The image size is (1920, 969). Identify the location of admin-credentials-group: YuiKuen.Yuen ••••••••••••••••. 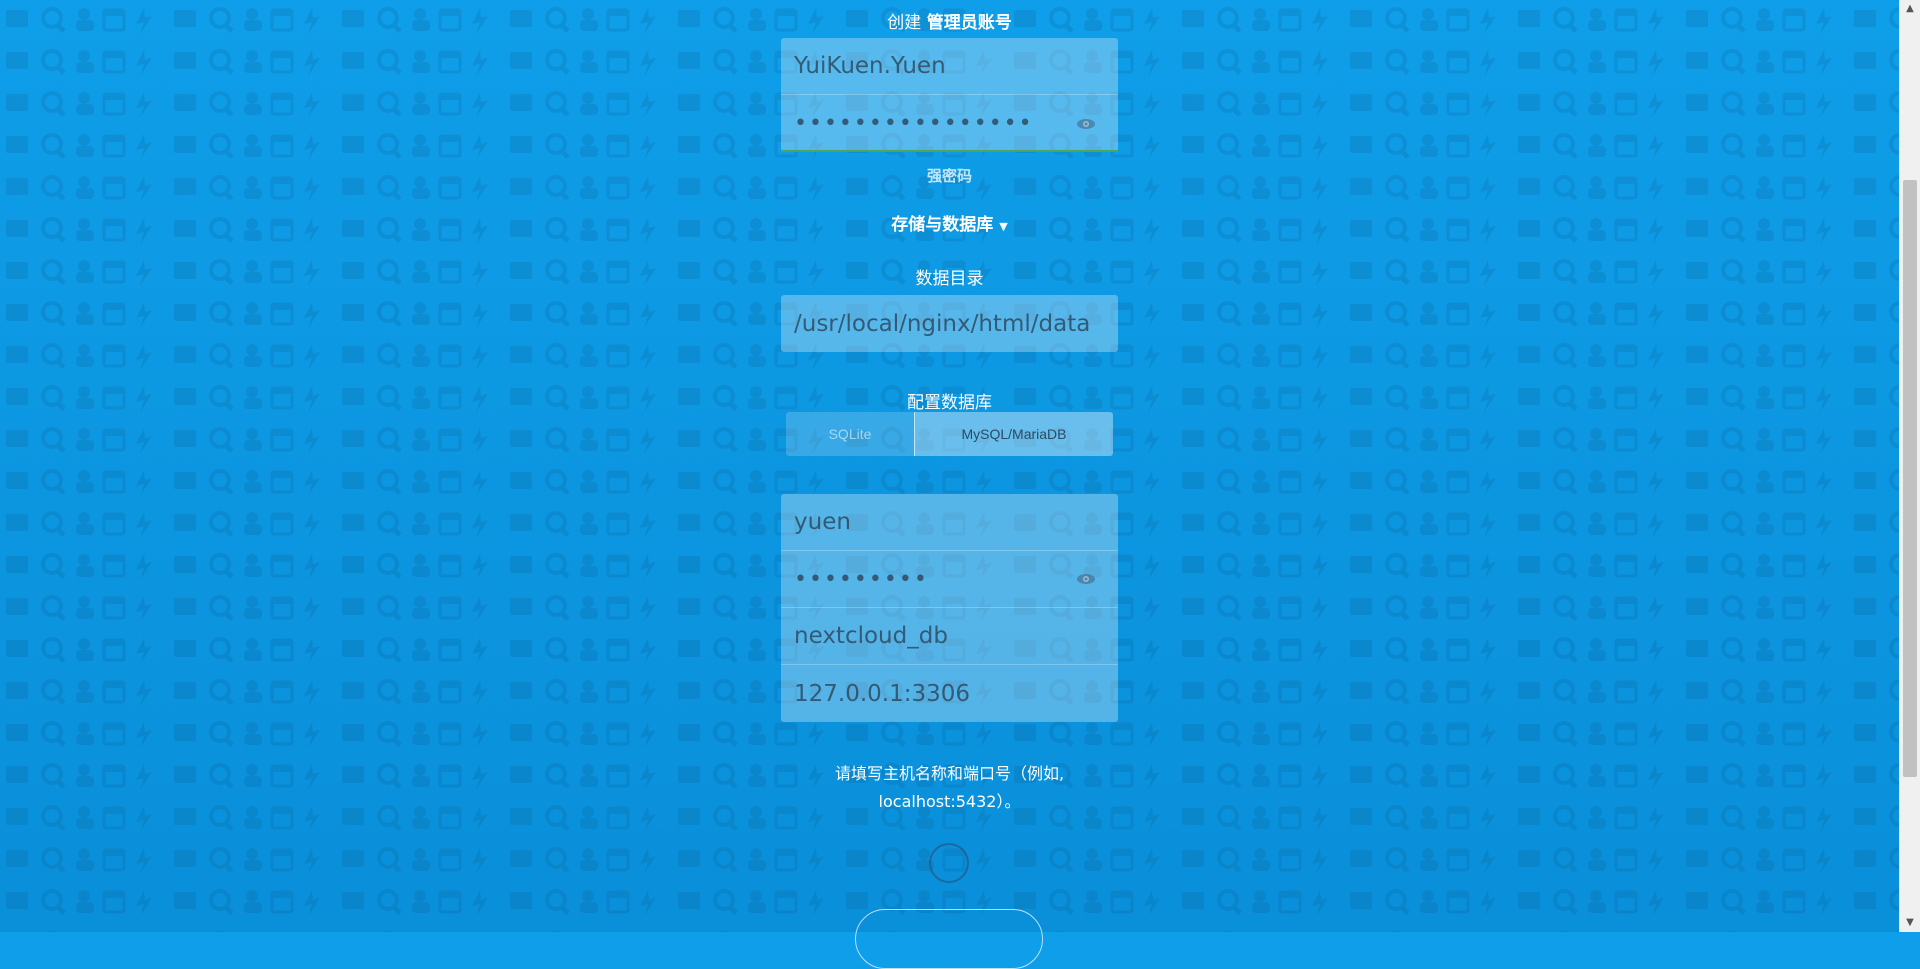
(949, 95).